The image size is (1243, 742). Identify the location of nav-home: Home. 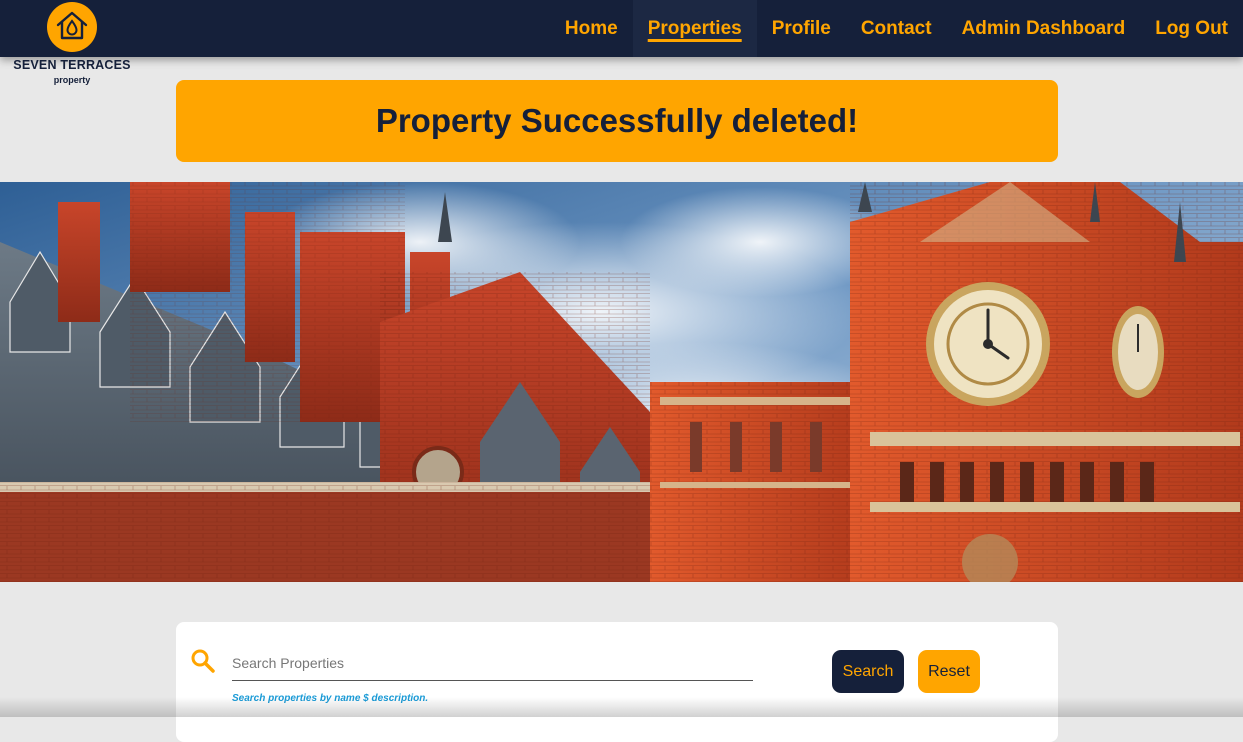
(591, 28).